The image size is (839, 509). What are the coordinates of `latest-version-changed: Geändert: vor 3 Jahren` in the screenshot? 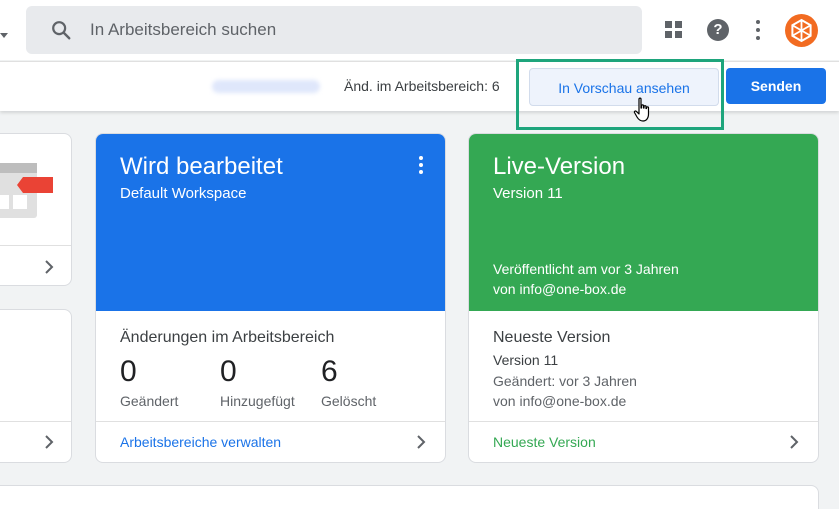 It's located at (565, 381).